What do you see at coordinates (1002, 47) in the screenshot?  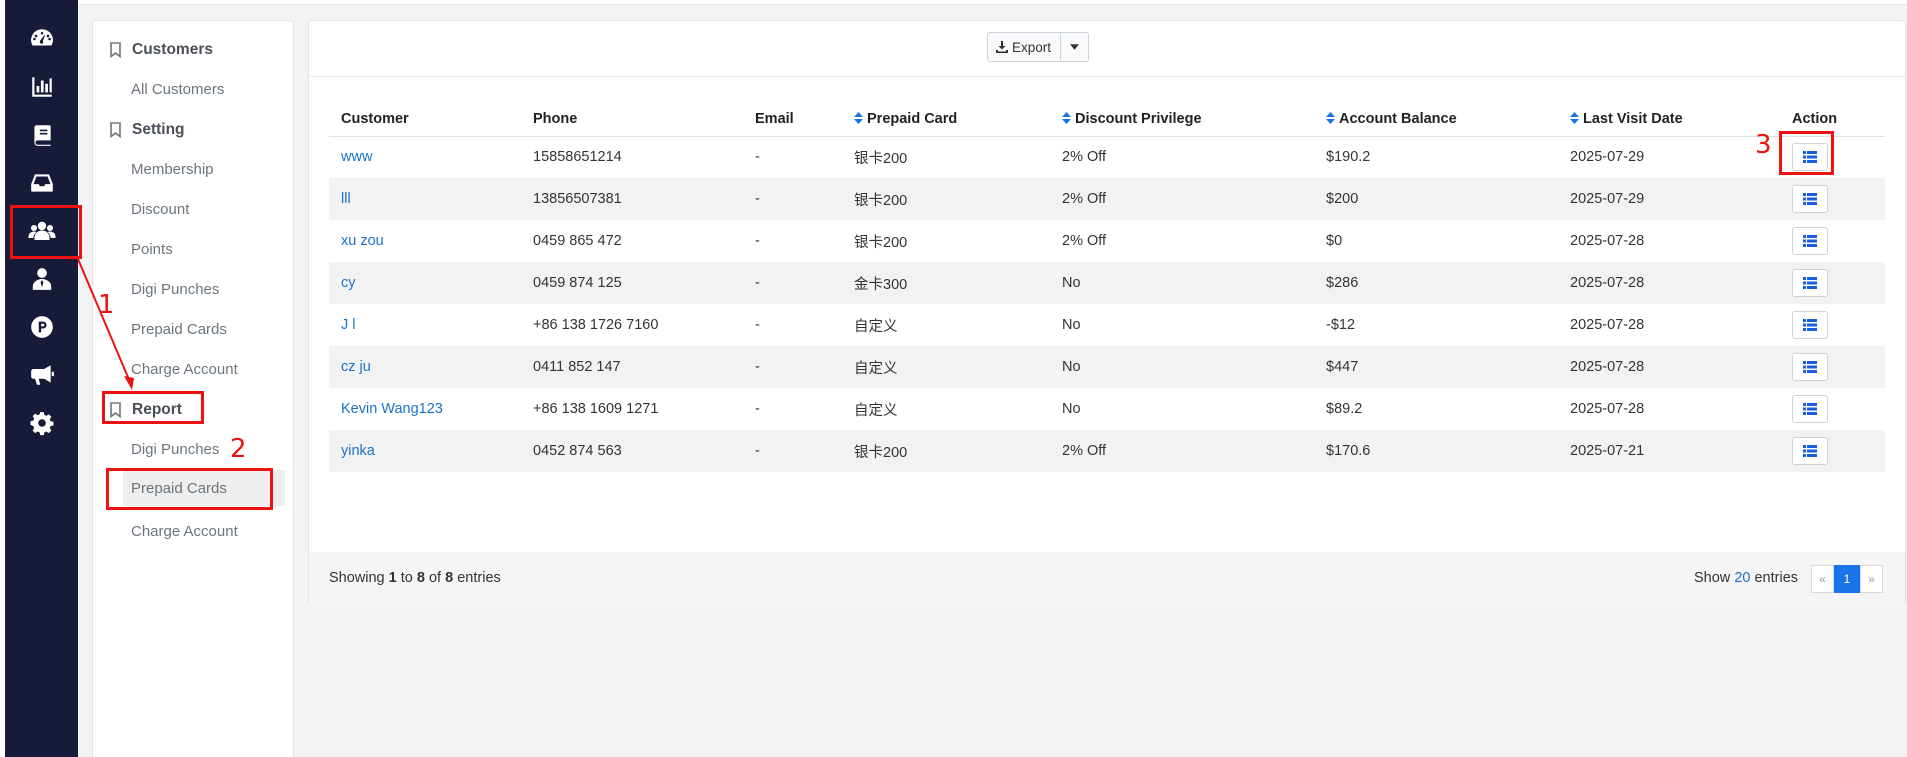 I see `download-icon` at bounding box center [1002, 47].